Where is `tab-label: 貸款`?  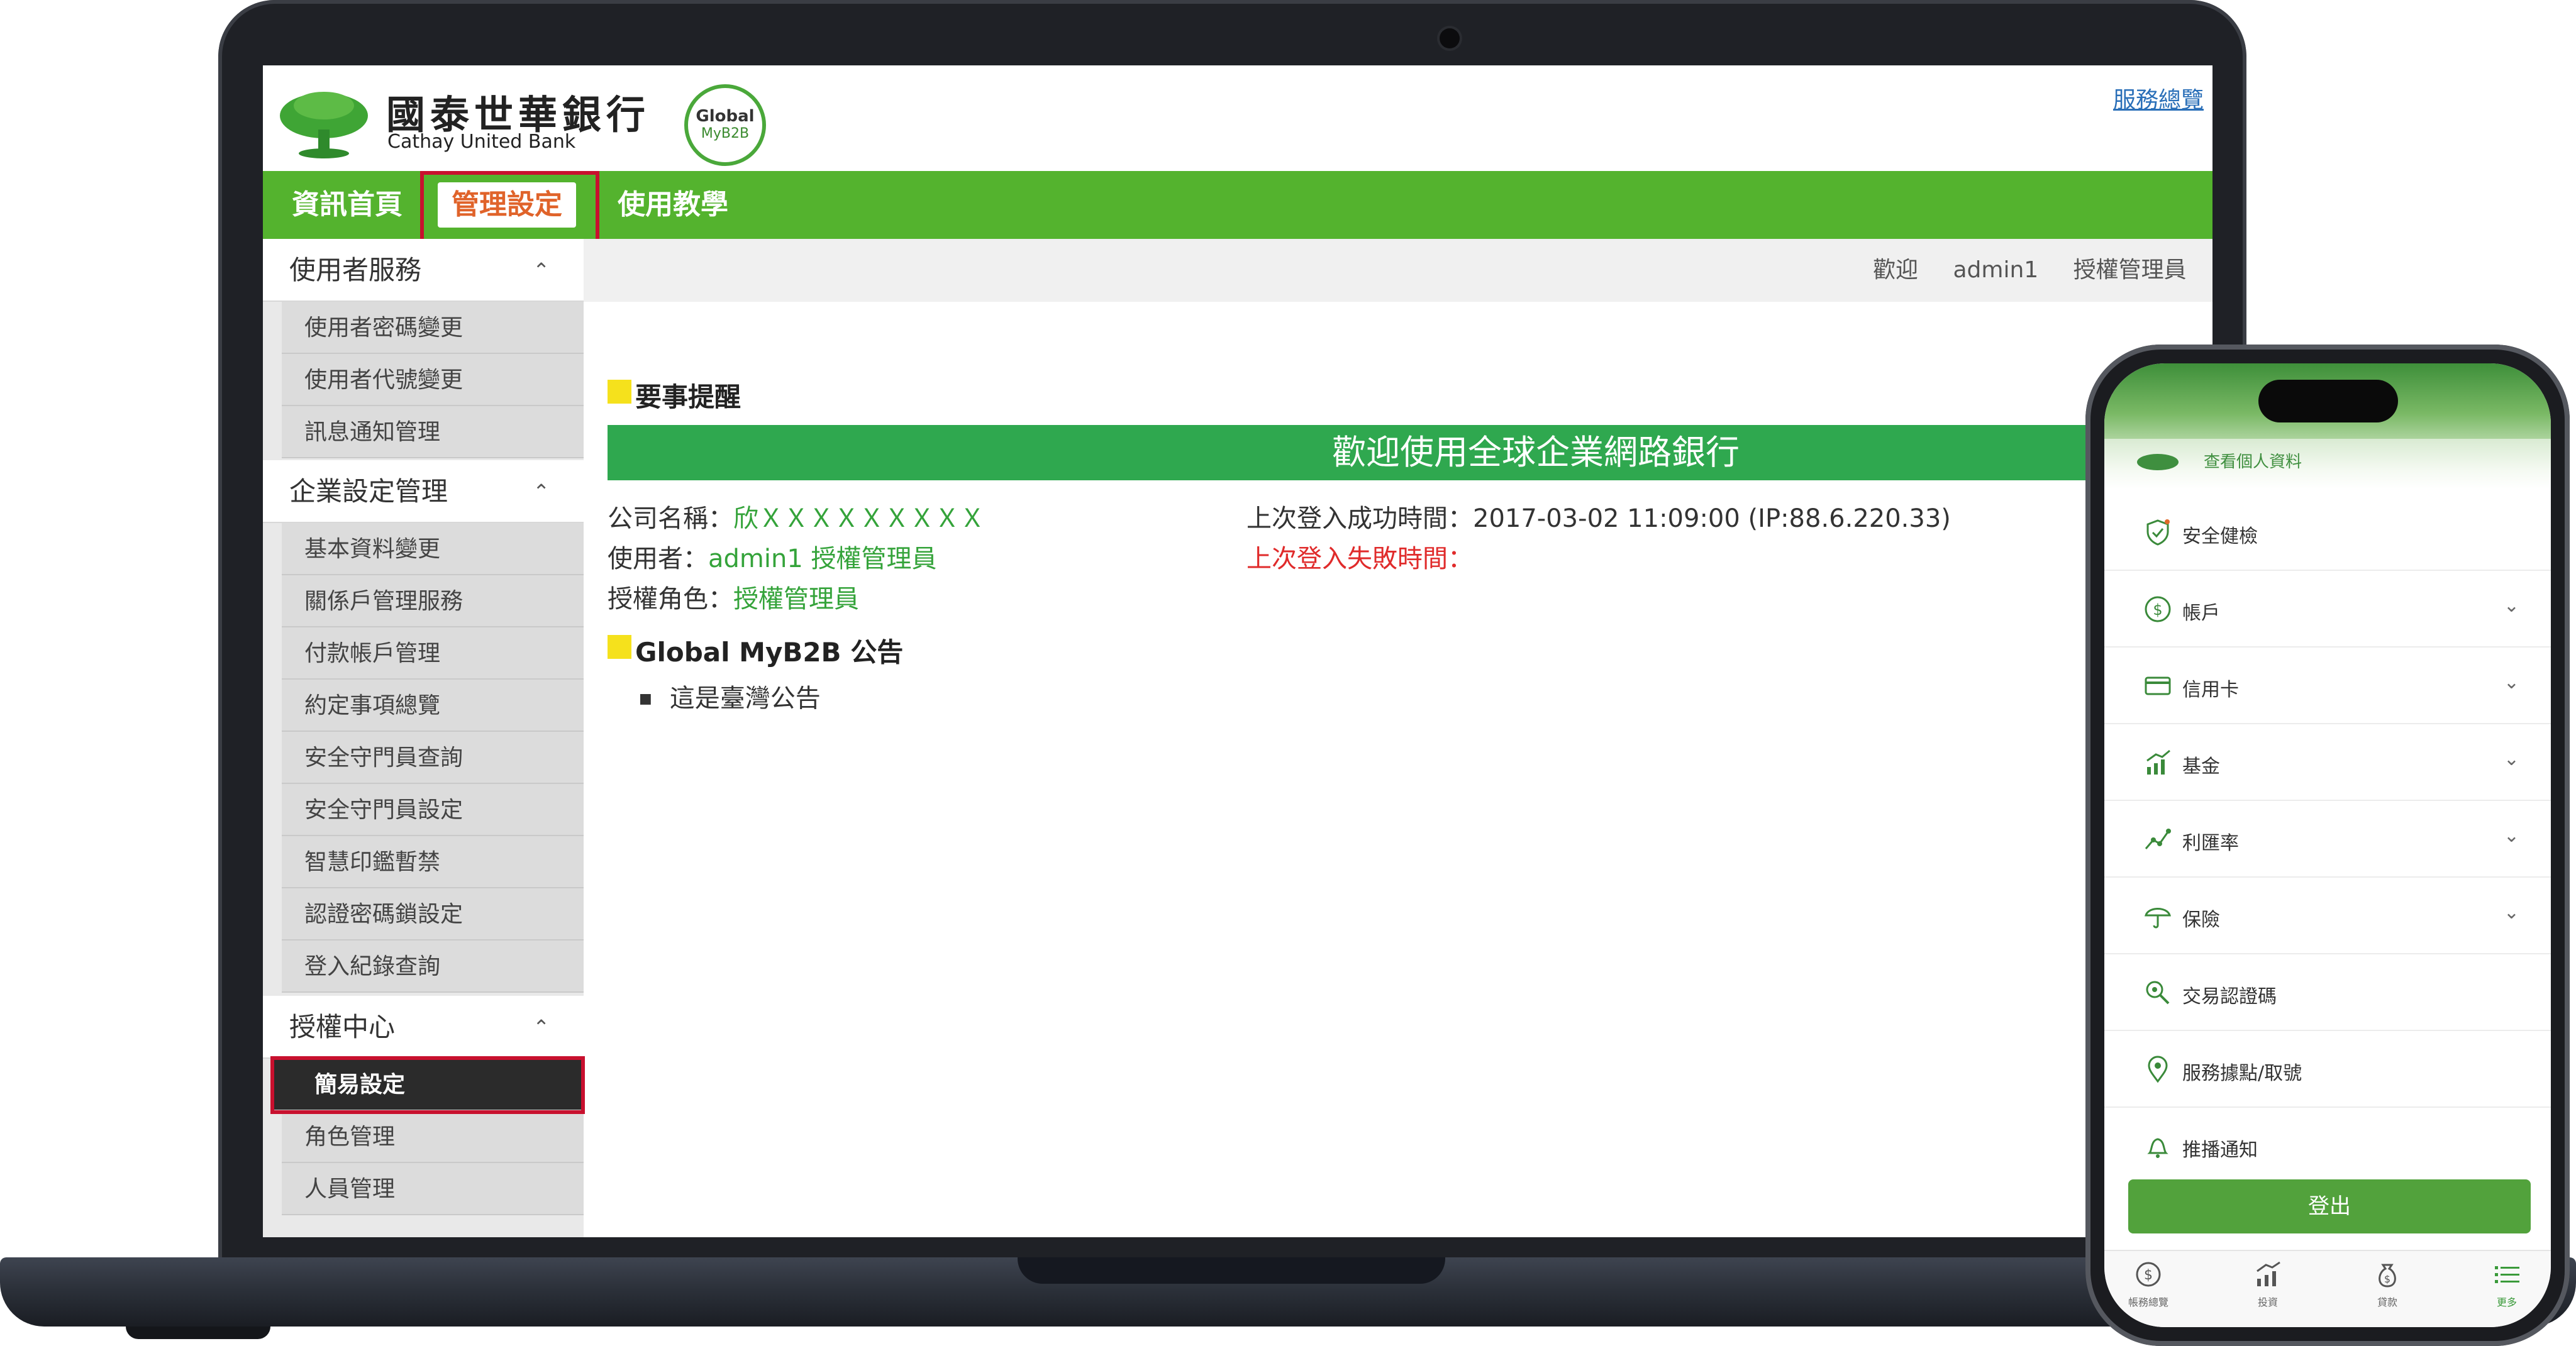 tab-label: 貸款 is located at coordinates (2387, 1302).